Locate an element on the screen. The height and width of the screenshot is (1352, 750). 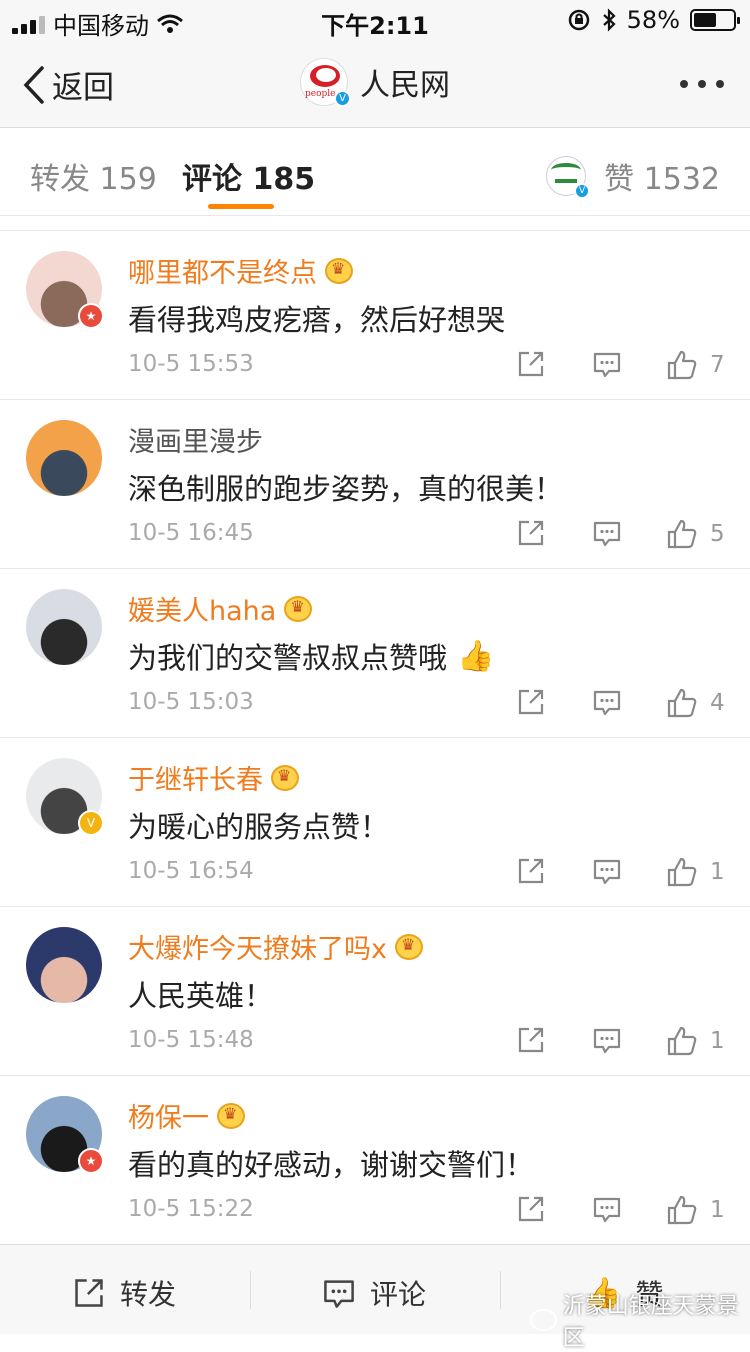
comment-body: 为我们的交警叔叔点赞哦 is located at coordinates (288, 658).